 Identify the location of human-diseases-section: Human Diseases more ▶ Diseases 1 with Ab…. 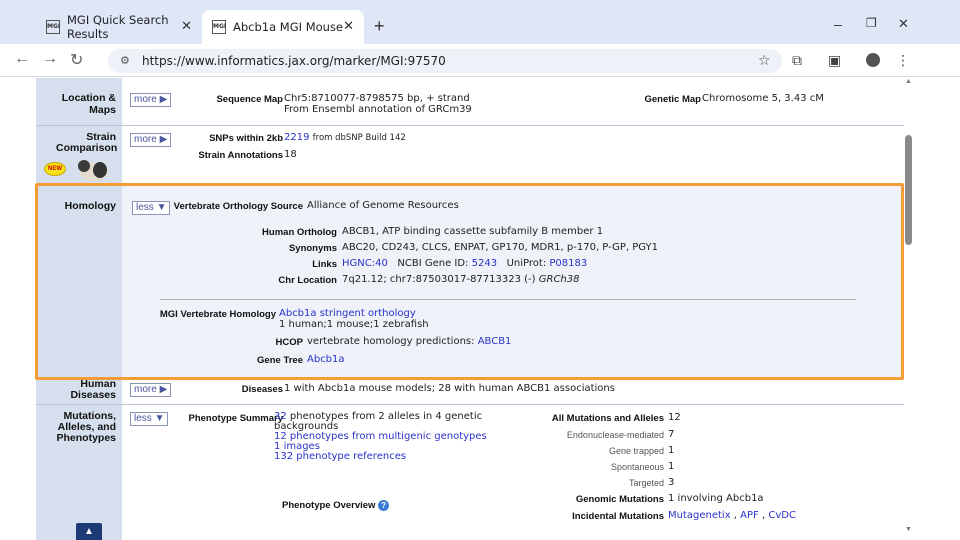
(470, 391).